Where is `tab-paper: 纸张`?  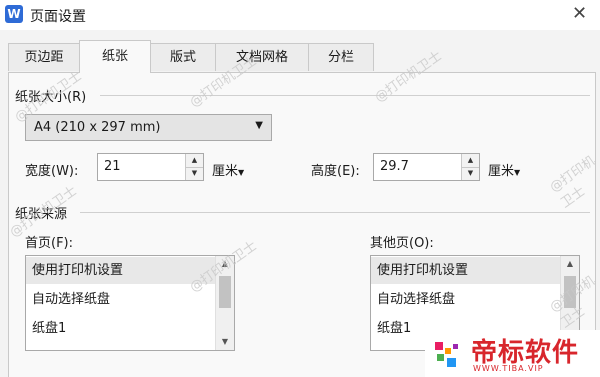 tab-paper: 纸张 is located at coordinates (115, 56).